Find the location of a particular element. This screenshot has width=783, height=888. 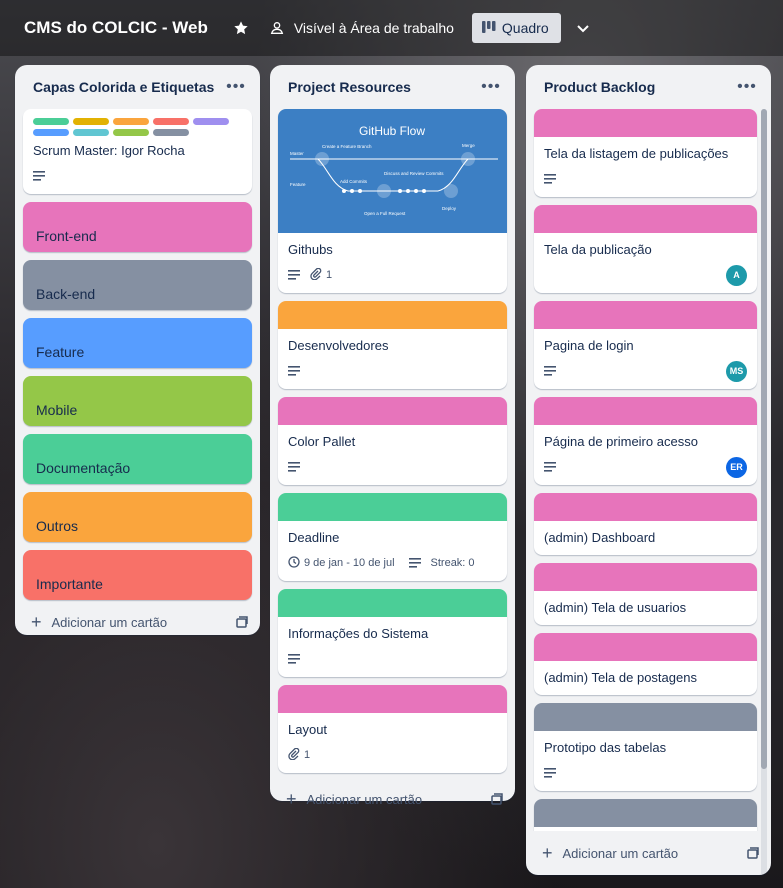

card-labels is located at coordinates (138, 127).